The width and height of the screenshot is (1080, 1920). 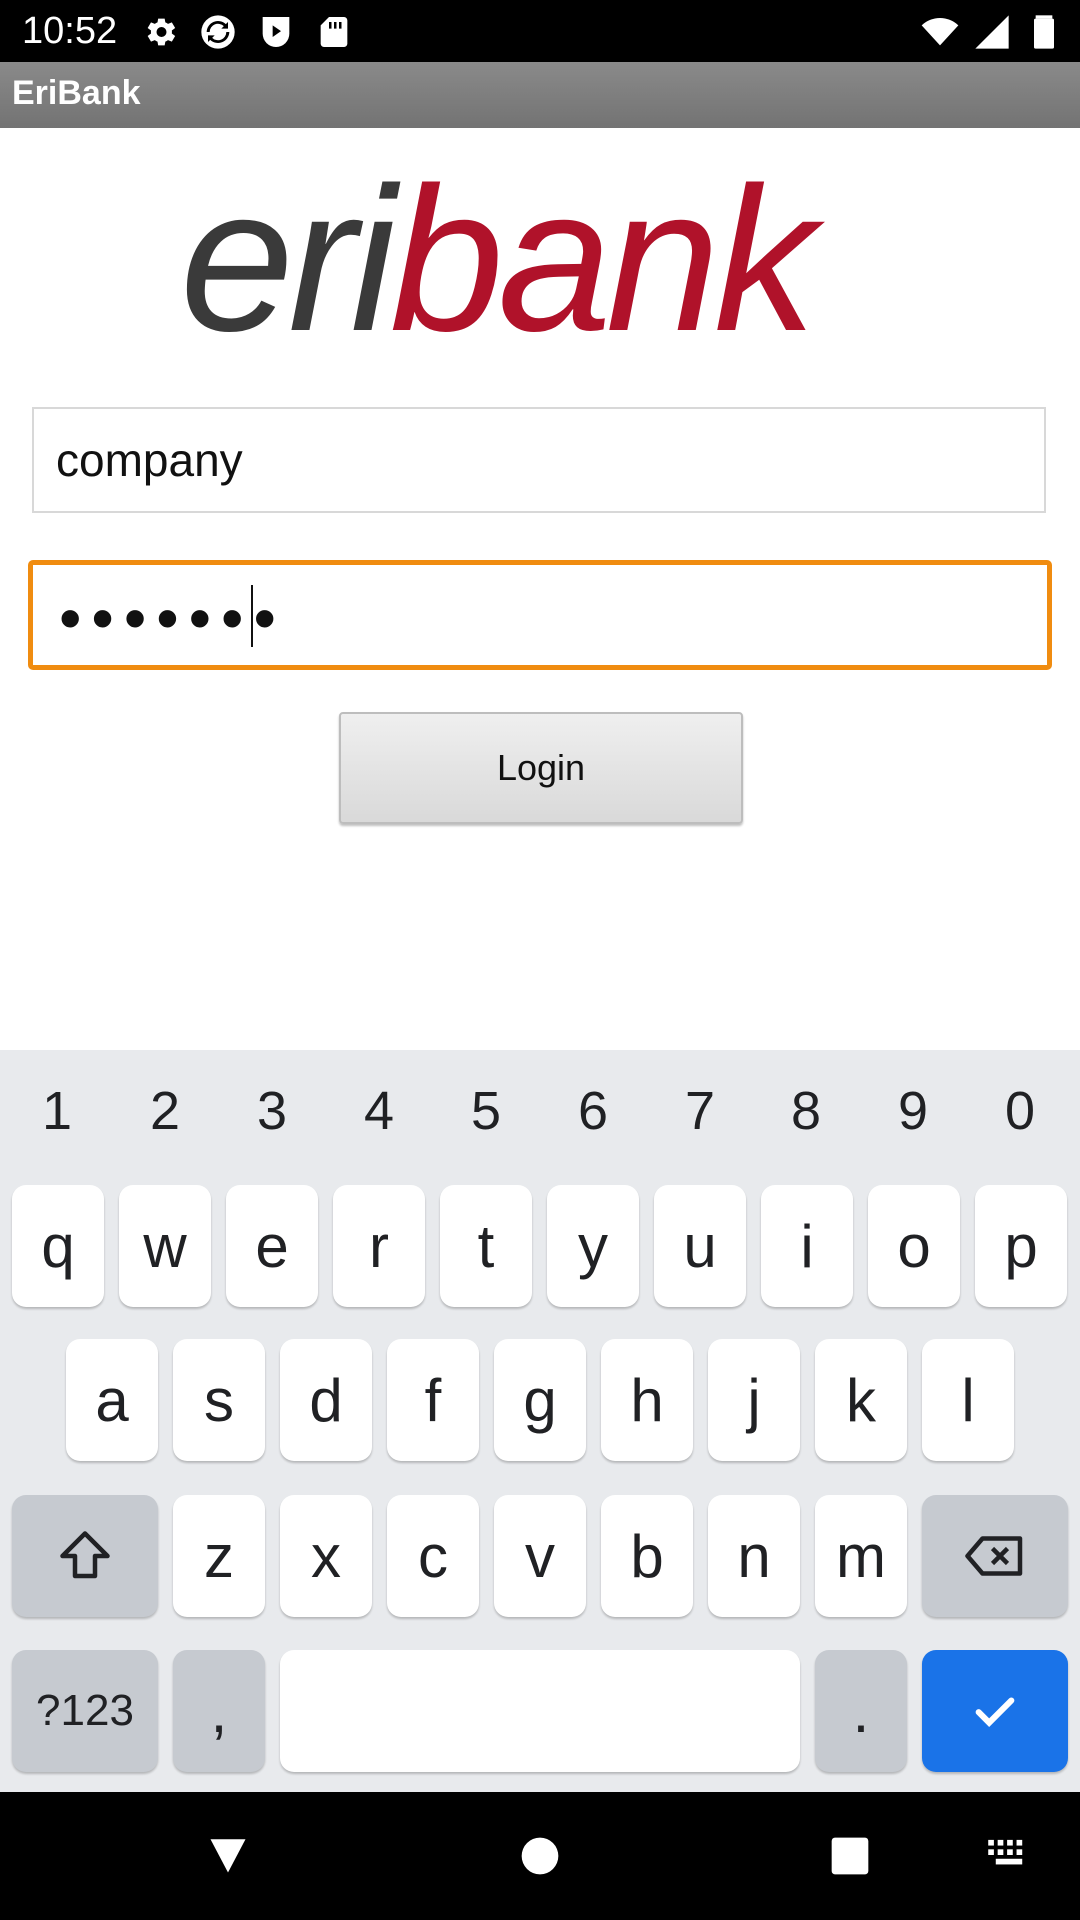 I want to click on text-cursor, so click(x=252, y=616).